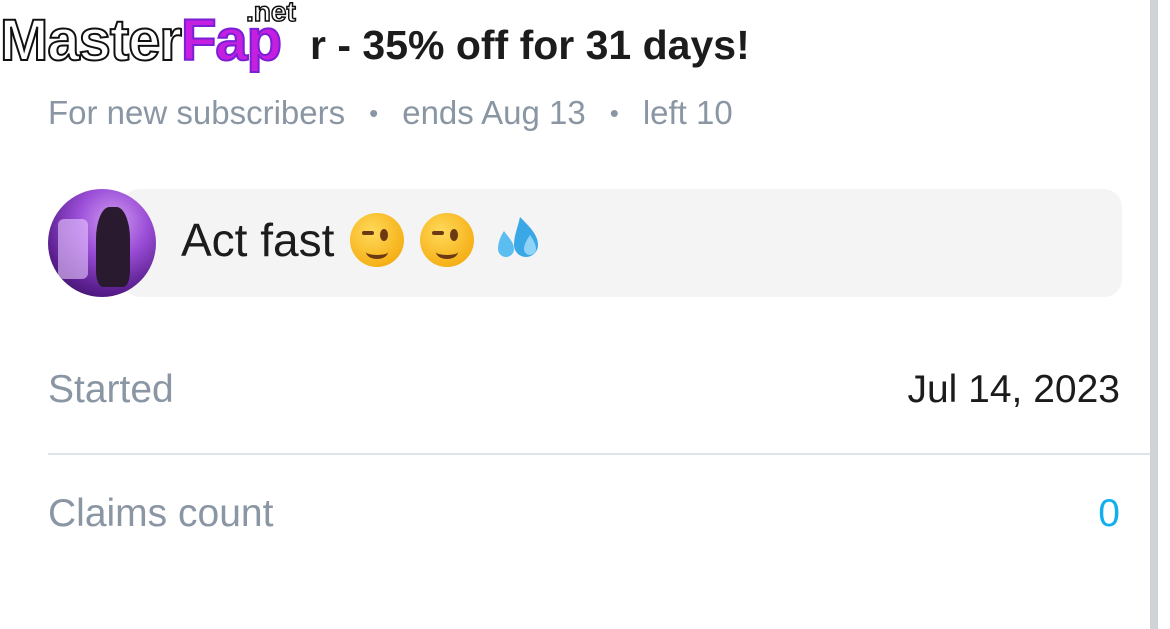  What do you see at coordinates (270, 14) in the screenshot?
I see `watermark-net-text: .net` at bounding box center [270, 14].